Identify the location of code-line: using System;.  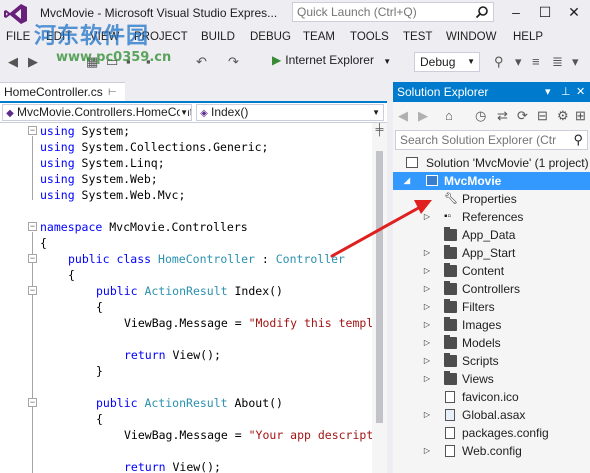
(85, 131).